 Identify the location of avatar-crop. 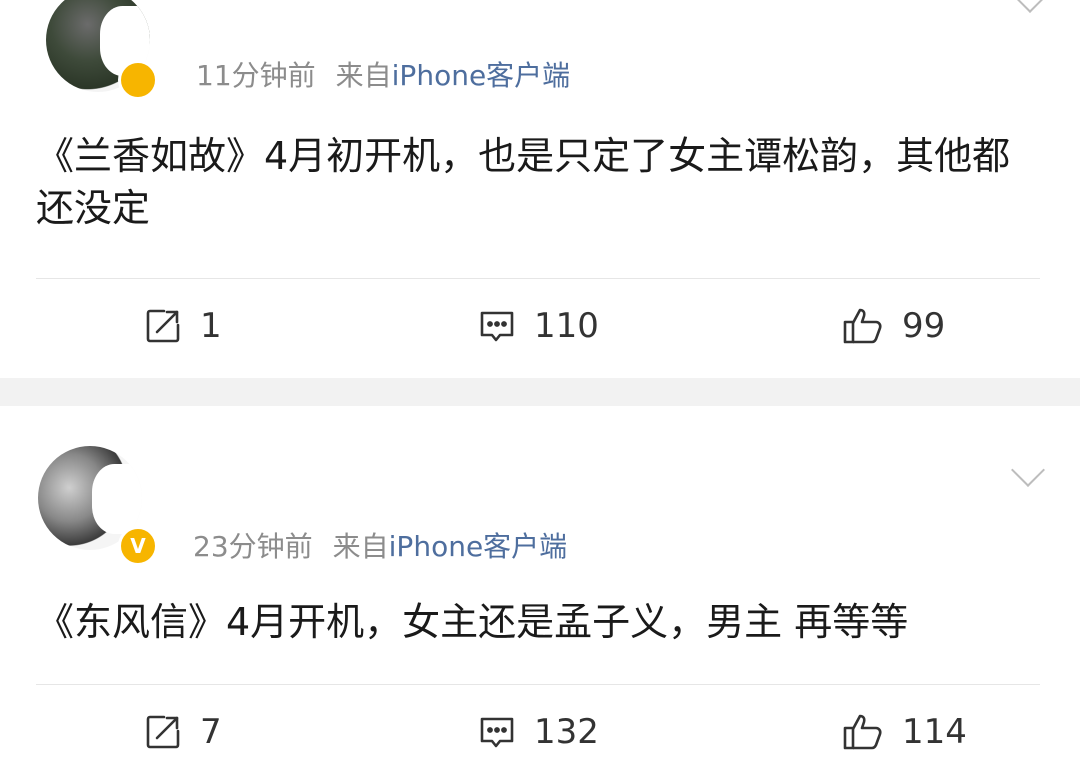
(117, 499).